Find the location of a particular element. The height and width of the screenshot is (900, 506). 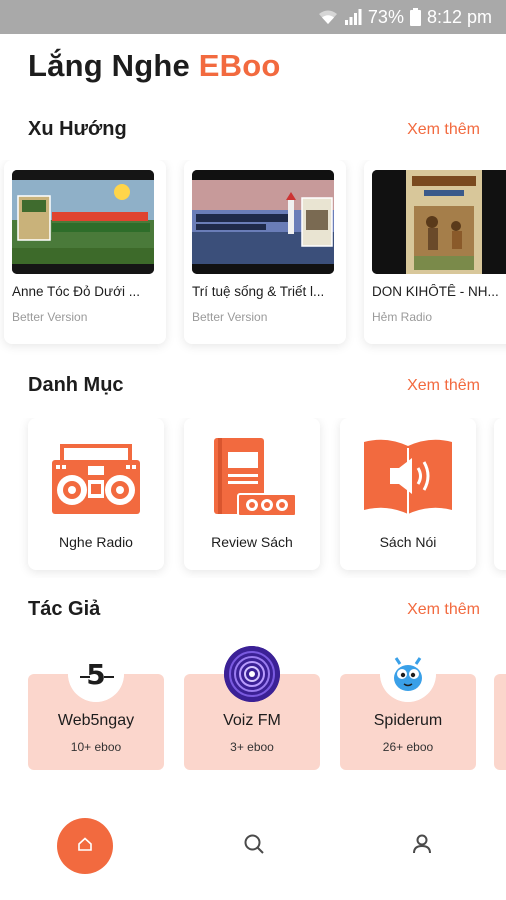

author-count: 10+ eboo is located at coordinates (96, 747).